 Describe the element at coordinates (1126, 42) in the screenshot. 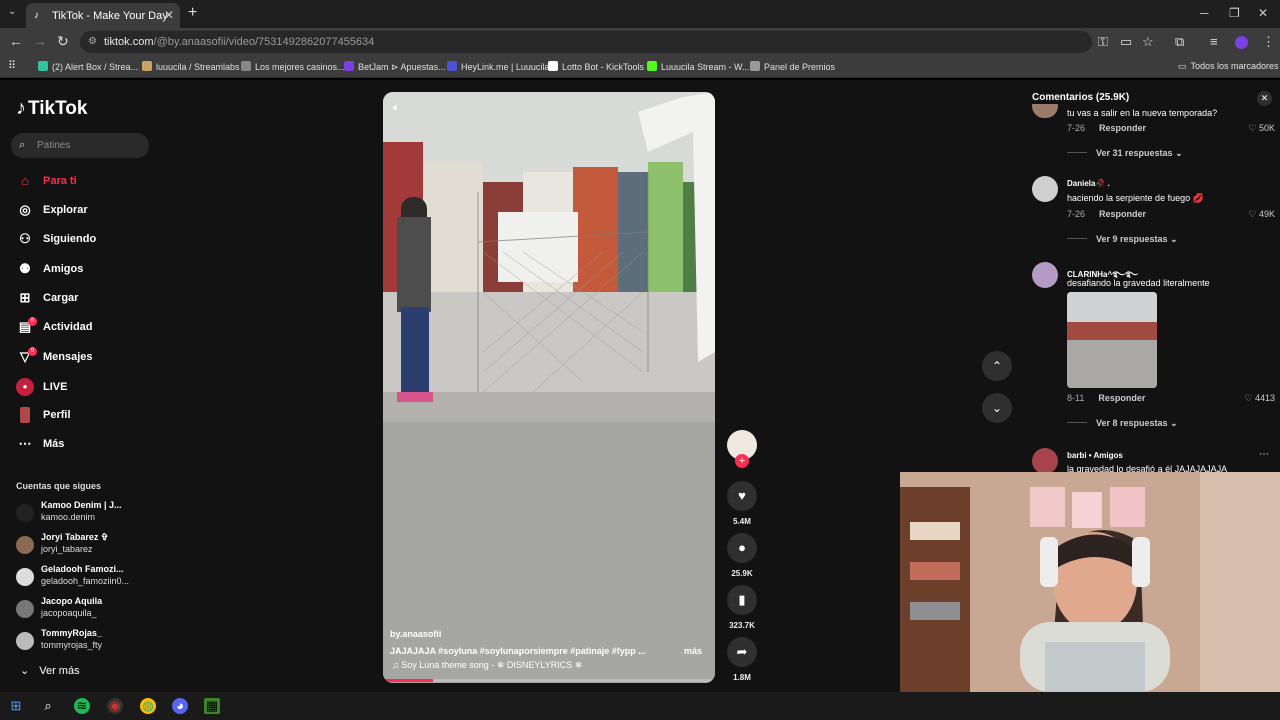

I see `cast-icon: ▭` at that location.